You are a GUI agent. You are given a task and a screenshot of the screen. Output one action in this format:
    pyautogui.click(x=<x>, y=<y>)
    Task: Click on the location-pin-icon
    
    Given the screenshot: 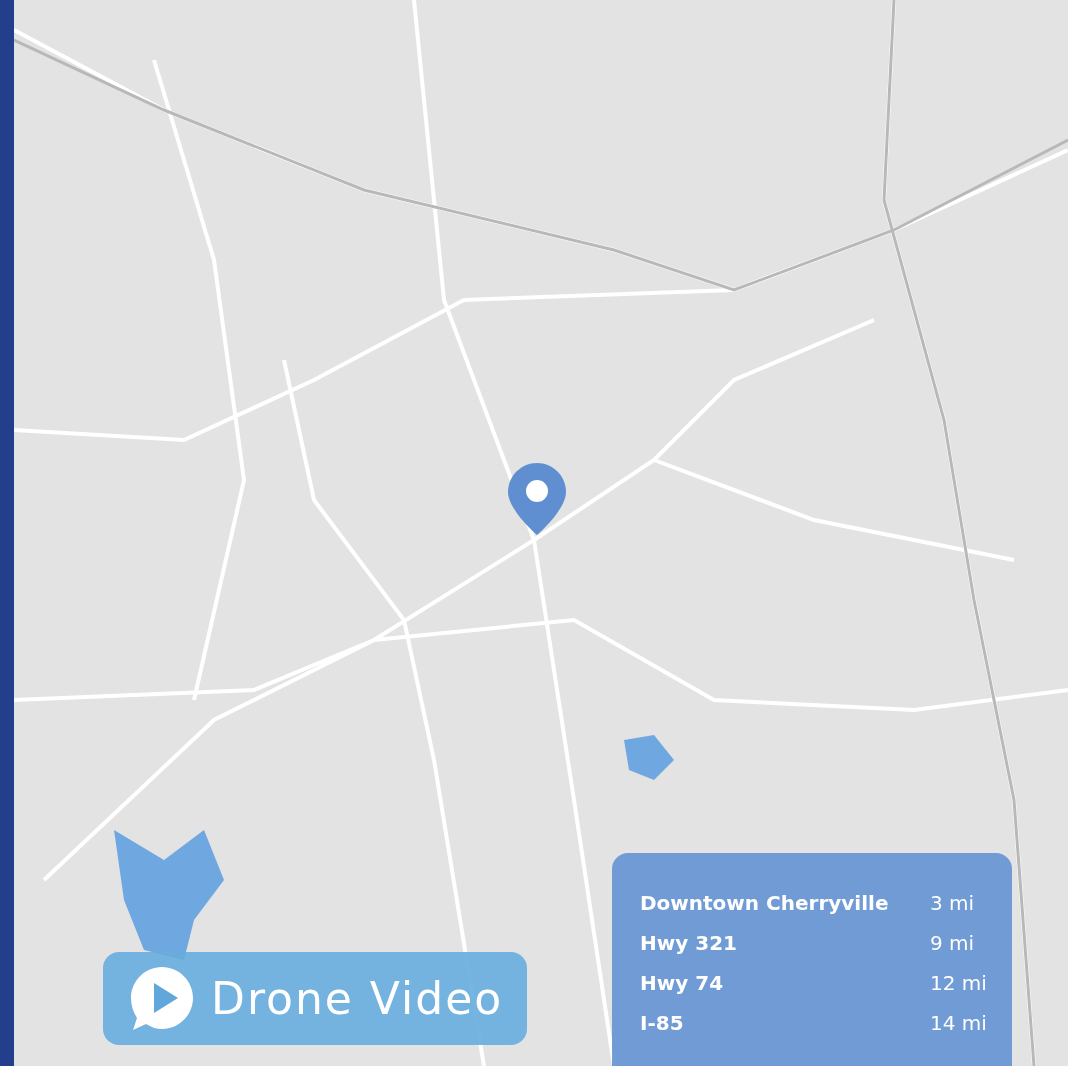 What is the action you would take?
    pyautogui.click(x=537, y=499)
    